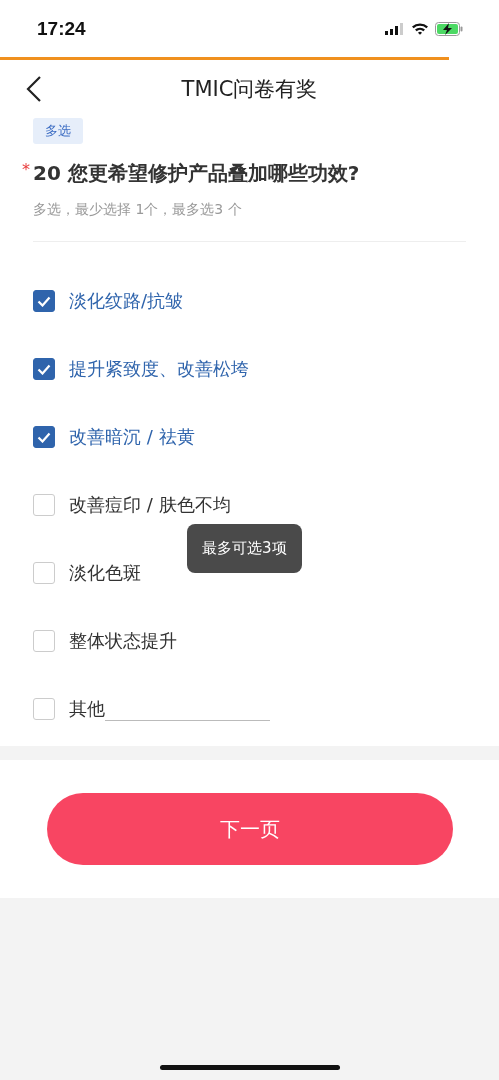  Describe the element at coordinates (87, 709) in the screenshot. I see `option-label: 其他` at that location.